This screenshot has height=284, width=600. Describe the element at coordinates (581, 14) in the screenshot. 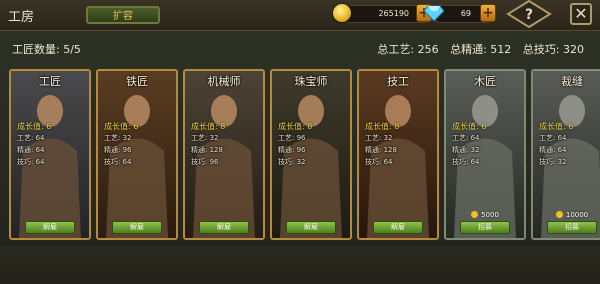

I see `close-button: ✕` at that location.